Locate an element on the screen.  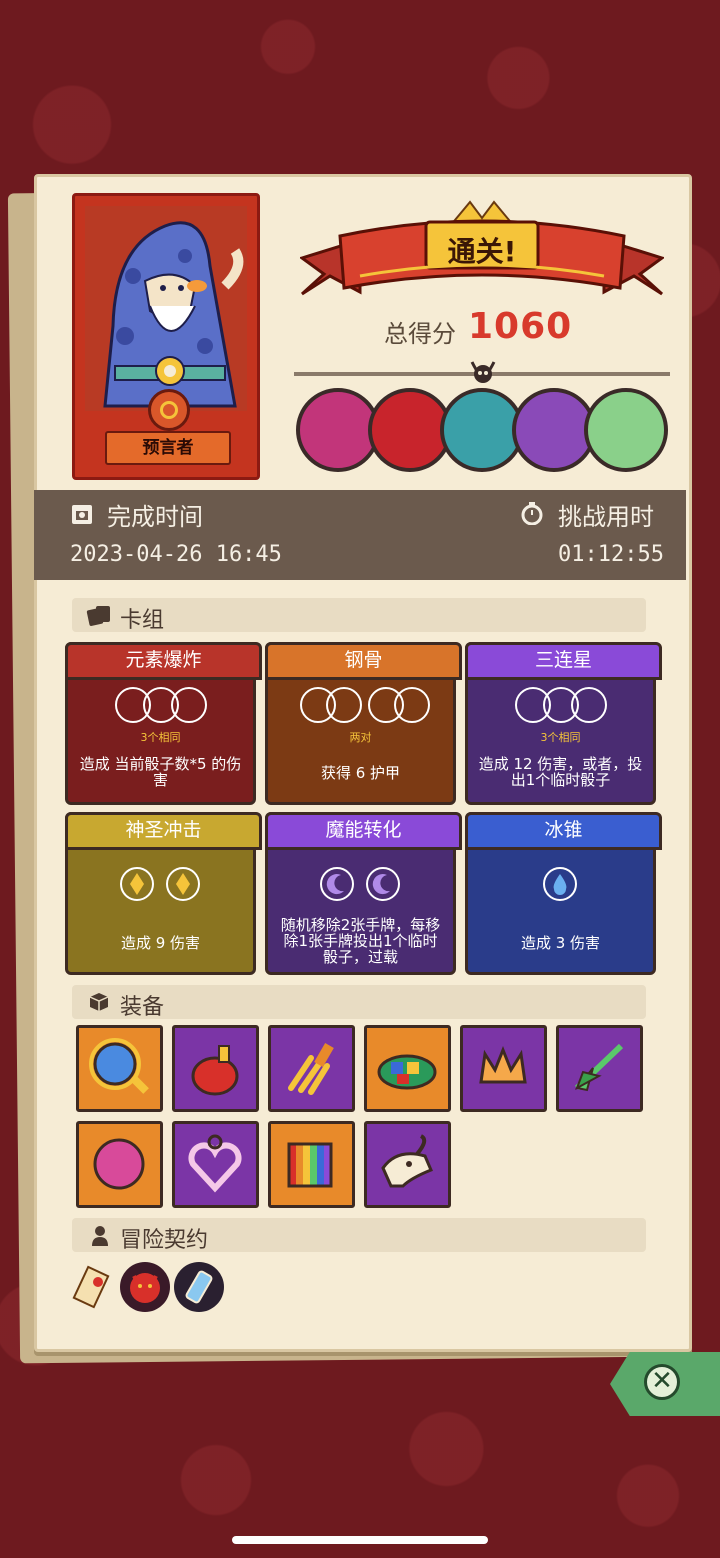
contracts-title: 冒险契约 is located at coordinates (164, 1240).